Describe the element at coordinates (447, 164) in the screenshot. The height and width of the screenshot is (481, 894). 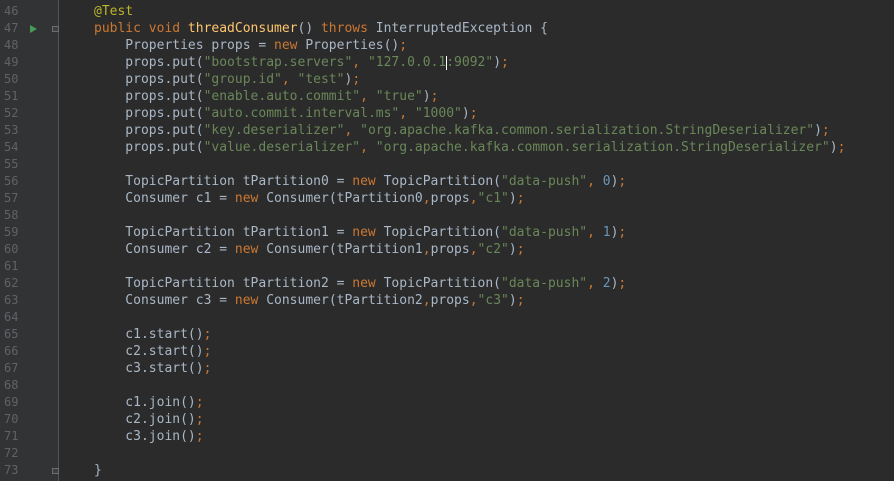
I see `code-line: 55` at that location.